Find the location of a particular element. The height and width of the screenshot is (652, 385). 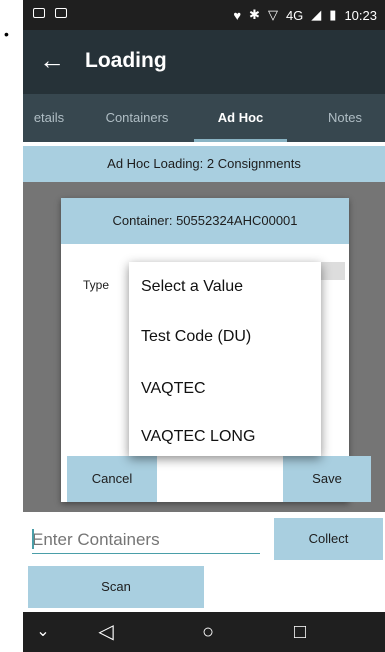

wifi-icon: ▽ is located at coordinates (272, 14).